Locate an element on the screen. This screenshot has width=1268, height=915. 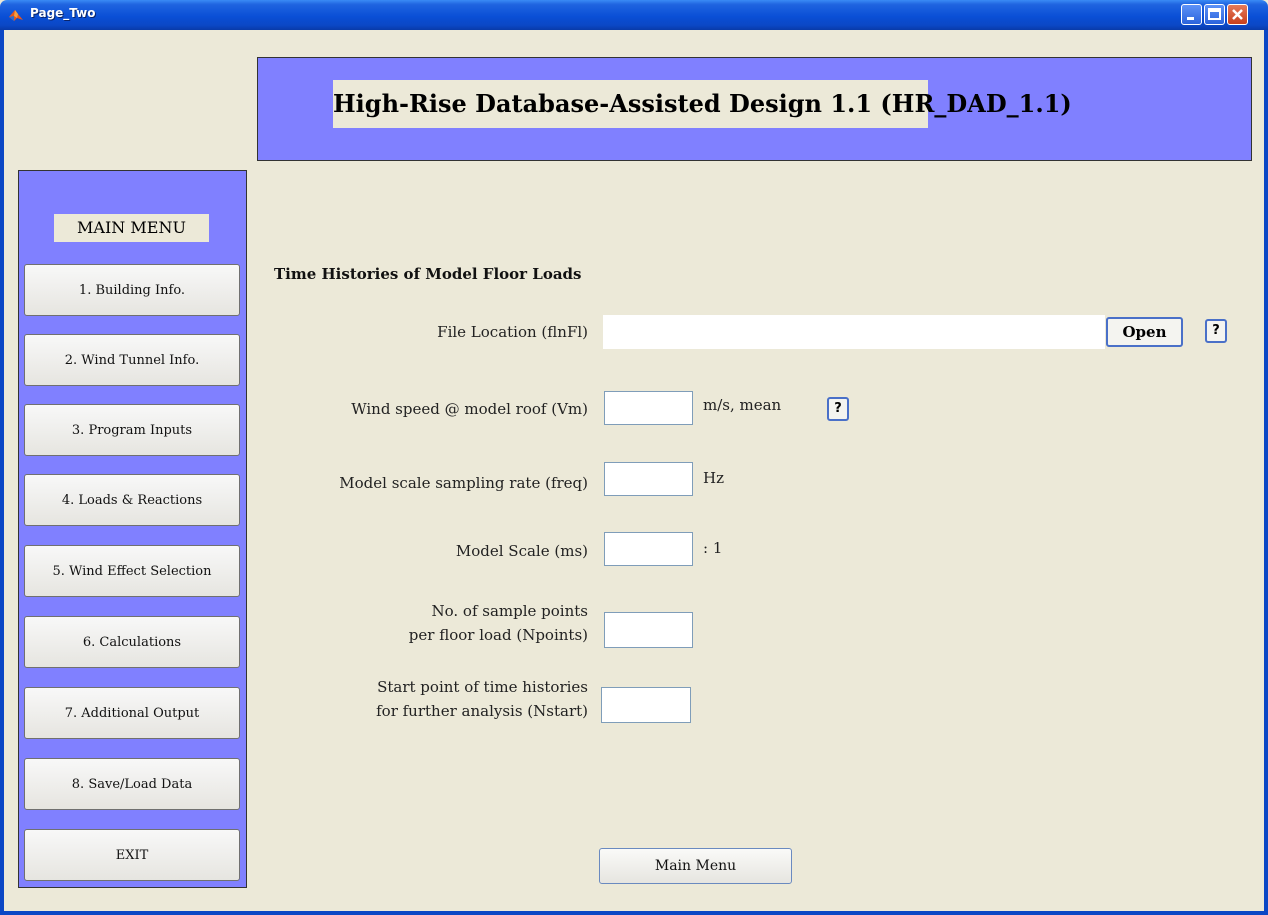
maximize-icon is located at coordinates (1214, 14).